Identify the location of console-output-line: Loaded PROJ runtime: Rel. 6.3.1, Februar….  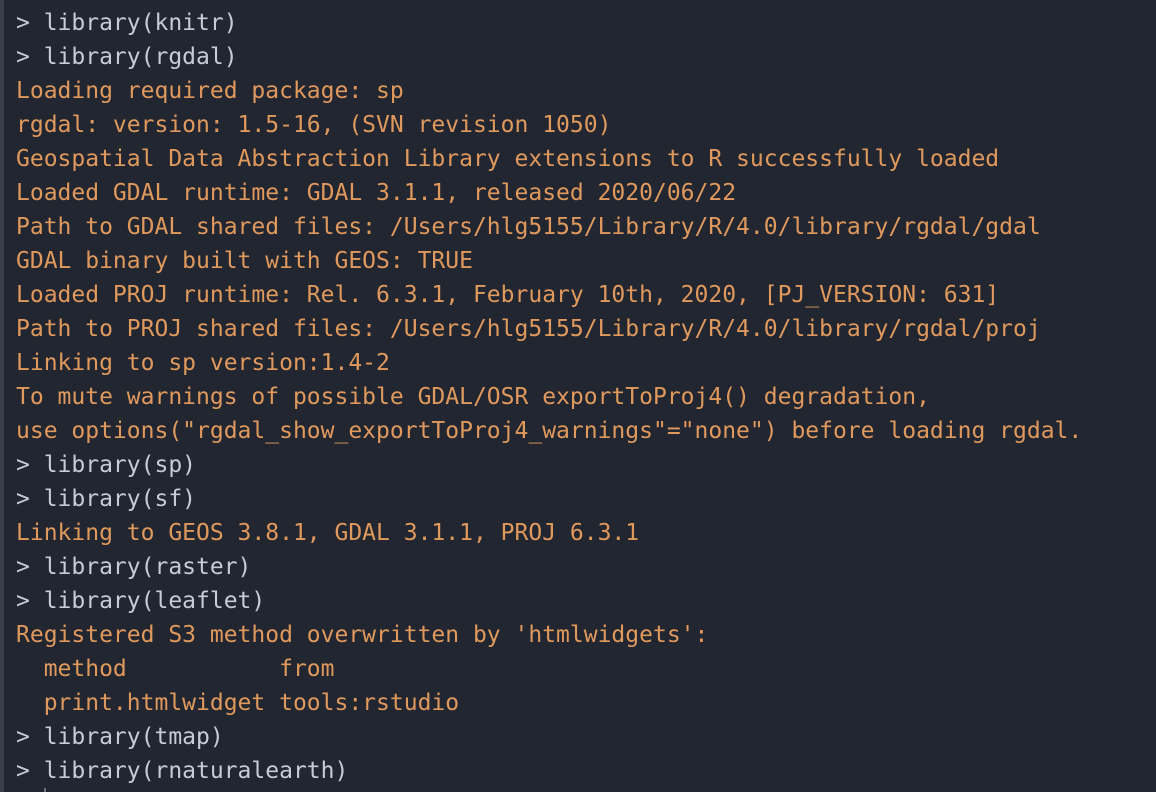
(508, 295).